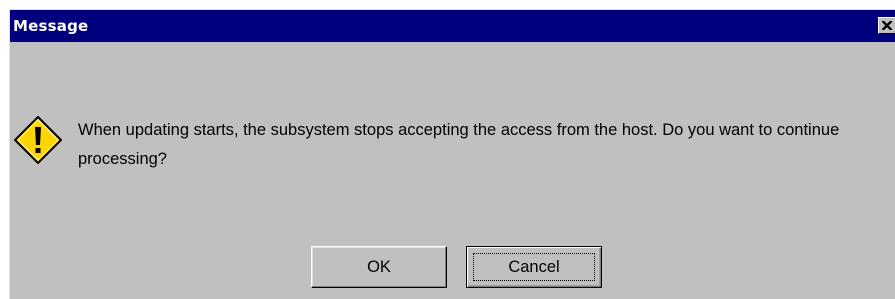 This screenshot has height=299, width=895. I want to click on close-button, so click(886, 25).